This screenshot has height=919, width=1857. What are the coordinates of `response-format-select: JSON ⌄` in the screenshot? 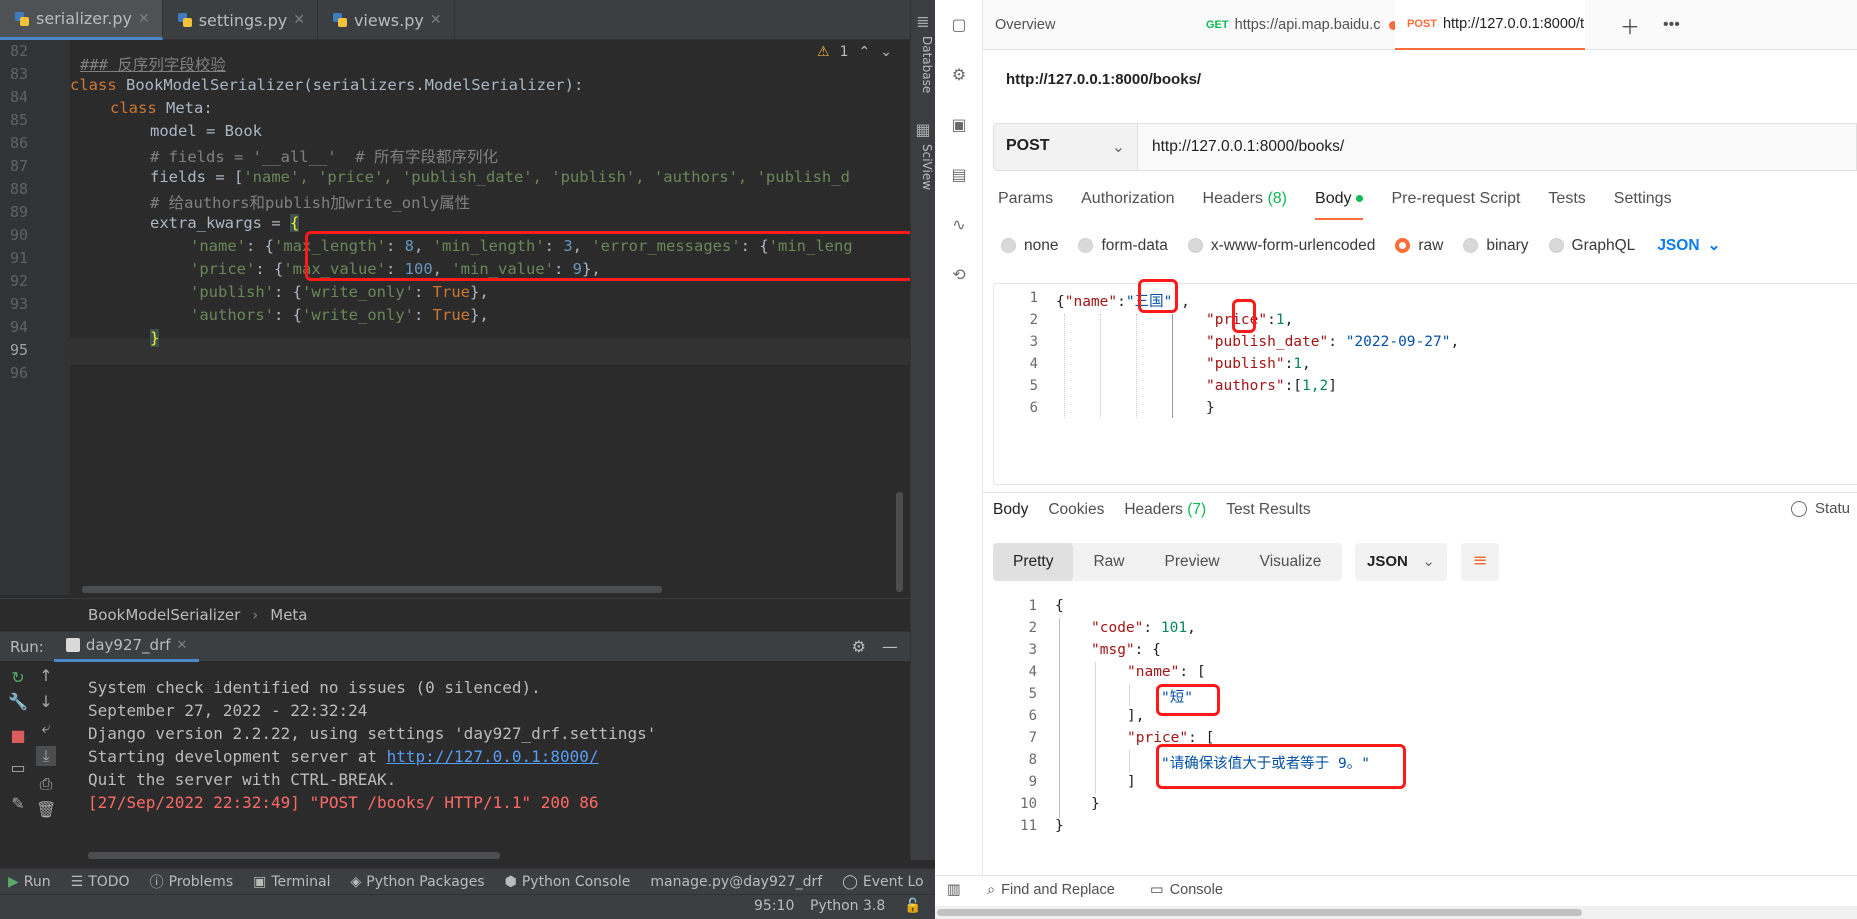 It's located at (1401, 562).